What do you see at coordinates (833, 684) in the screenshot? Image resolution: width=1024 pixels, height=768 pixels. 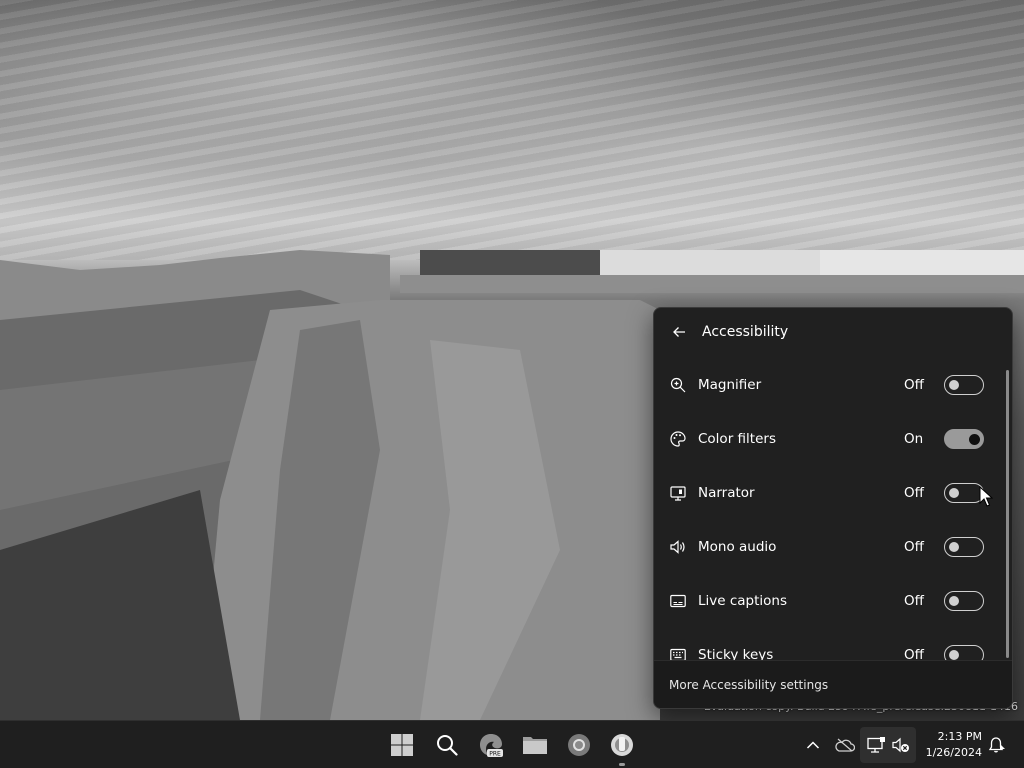 I see `flyout-footer: More Accessibility settings` at bounding box center [833, 684].